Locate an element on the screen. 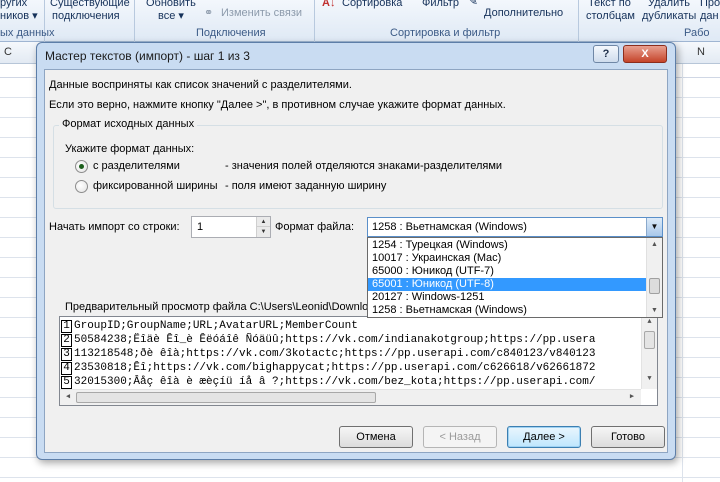 The width and height of the screenshot is (720, 482). fixed-width-radio is located at coordinates (81, 186).